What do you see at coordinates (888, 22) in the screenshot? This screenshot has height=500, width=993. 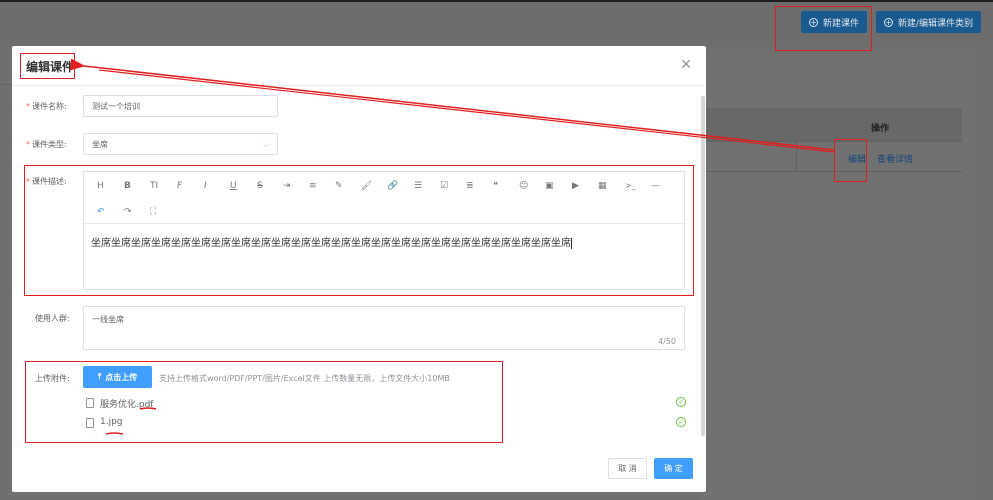 I see `plus-circle-icon: +` at bounding box center [888, 22].